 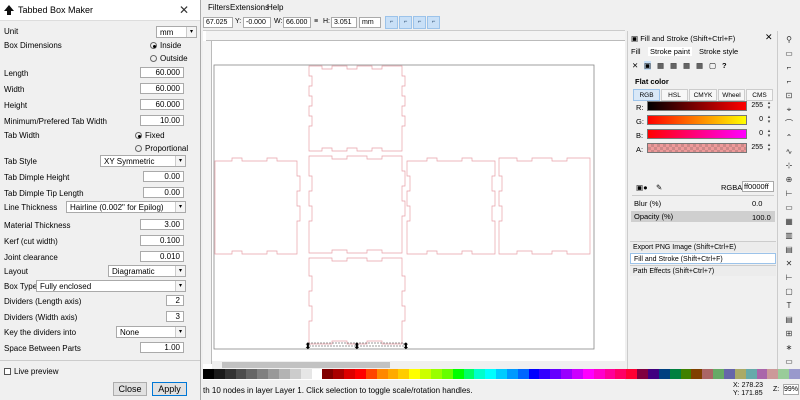 I want to click on snap-icon: ⚲, so click(x=789, y=39).